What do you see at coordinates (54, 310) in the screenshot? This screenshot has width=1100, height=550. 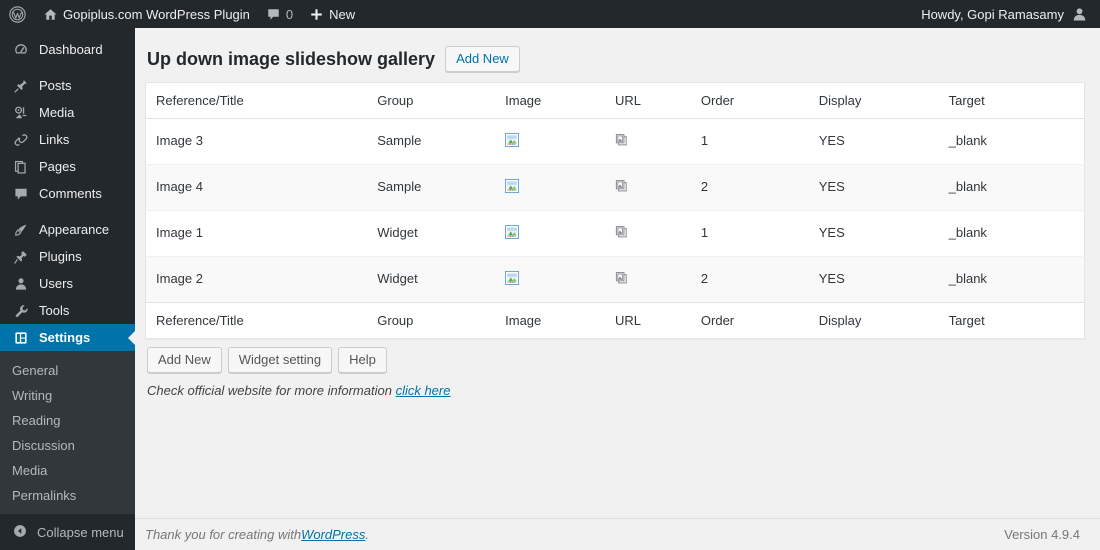 I see `sidebar-item-label: Tools` at bounding box center [54, 310].